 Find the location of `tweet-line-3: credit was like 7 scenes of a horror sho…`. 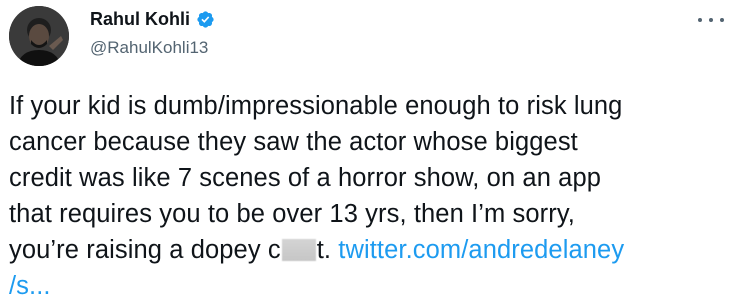

tweet-line-3: credit was like 7 scenes of a horror sho… is located at coordinates (305, 178).